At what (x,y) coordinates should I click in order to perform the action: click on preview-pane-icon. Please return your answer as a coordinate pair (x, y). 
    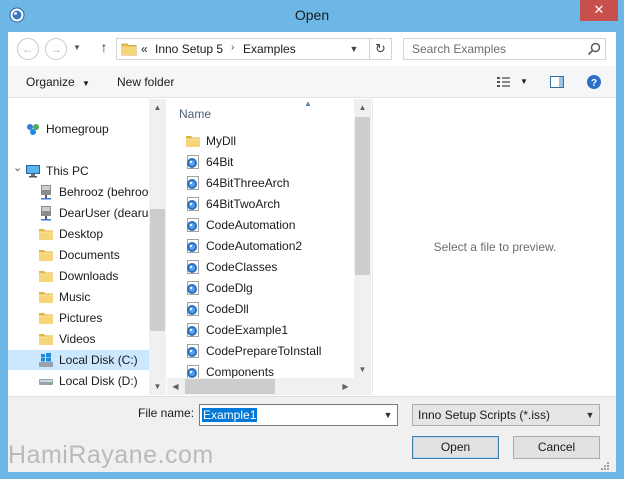
    Looking at the image, I should click on (557, 82).